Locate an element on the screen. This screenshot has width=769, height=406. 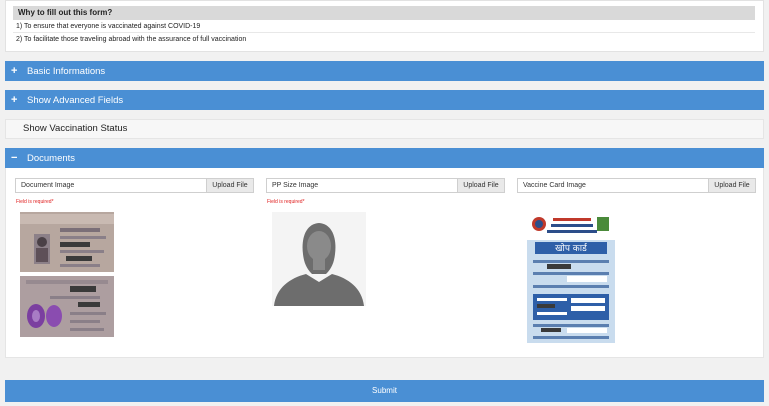
pp-size-image-required: Field is required* is located at coordinates (286, 202).